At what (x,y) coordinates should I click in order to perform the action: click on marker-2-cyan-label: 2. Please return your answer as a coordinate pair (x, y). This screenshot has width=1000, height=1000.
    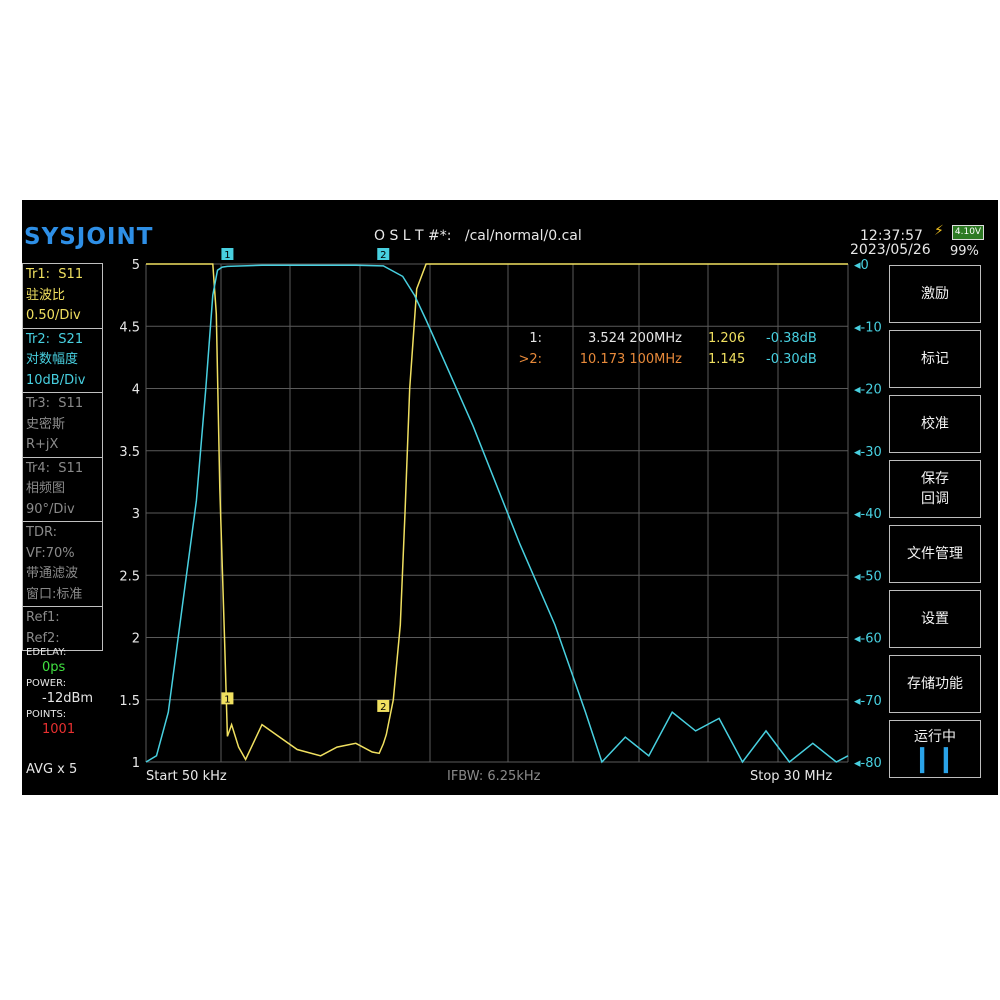
    Looking at the image, I should click on (383, 255).